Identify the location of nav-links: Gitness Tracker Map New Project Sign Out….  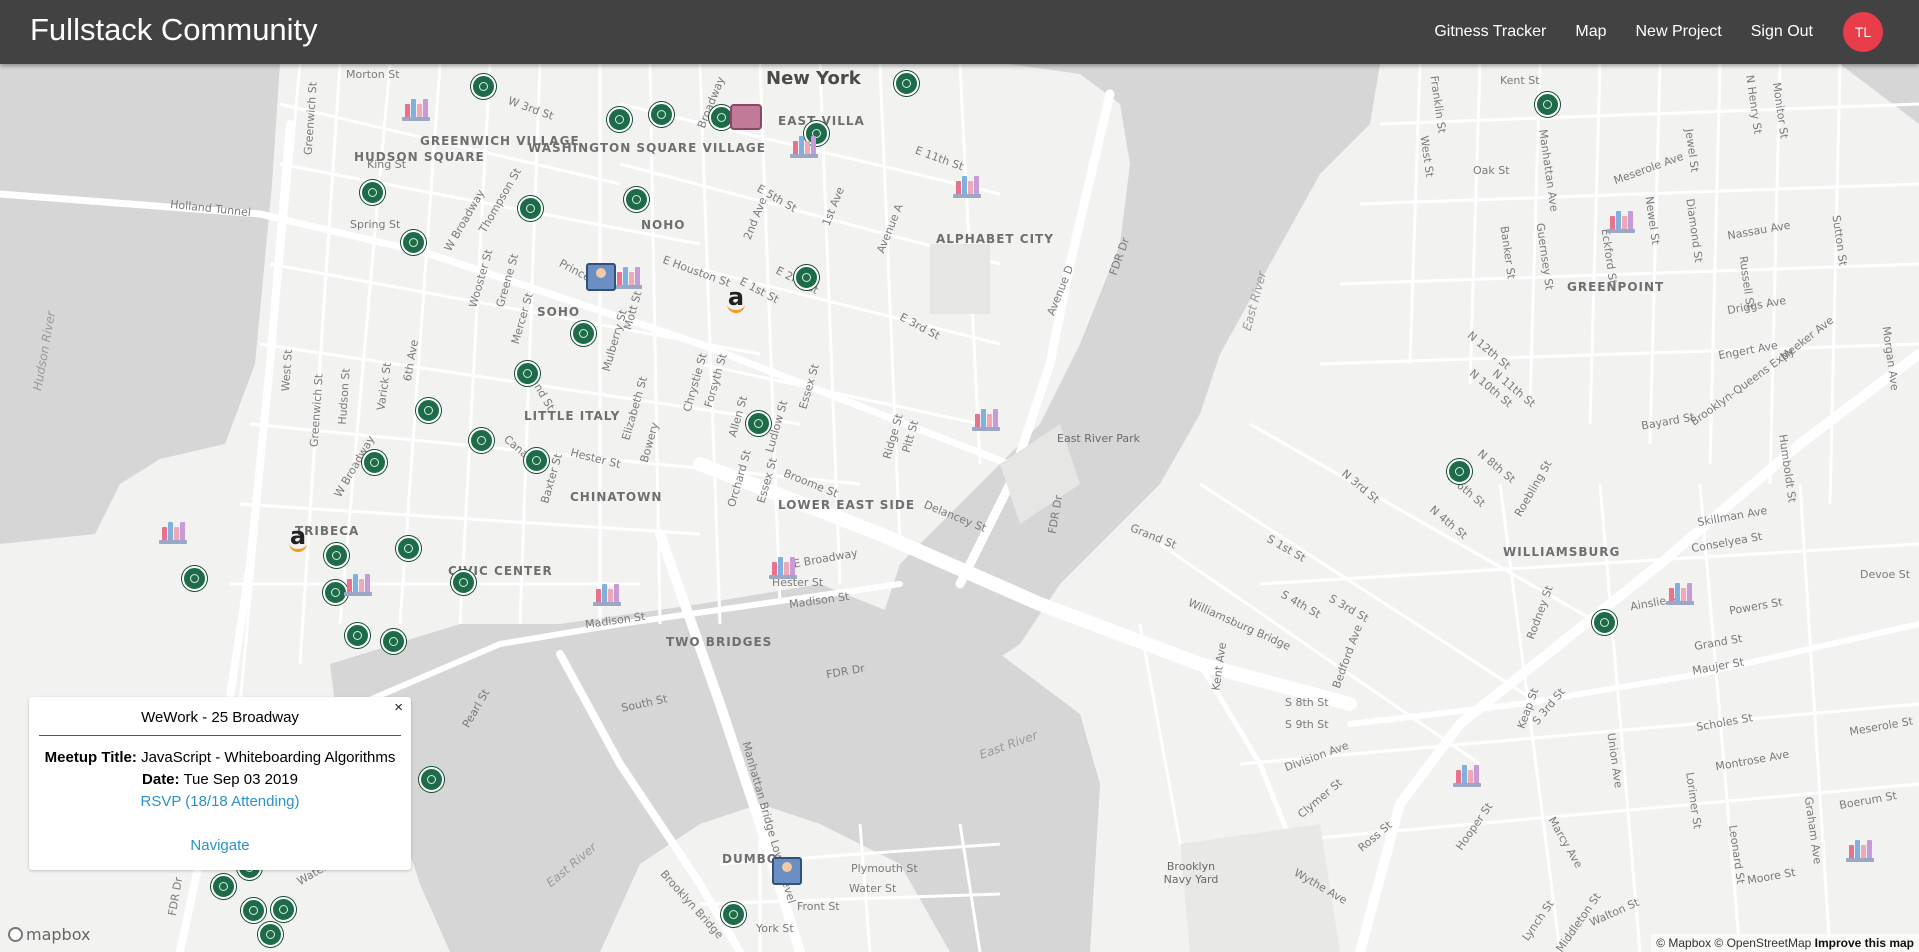
(1644, 32).